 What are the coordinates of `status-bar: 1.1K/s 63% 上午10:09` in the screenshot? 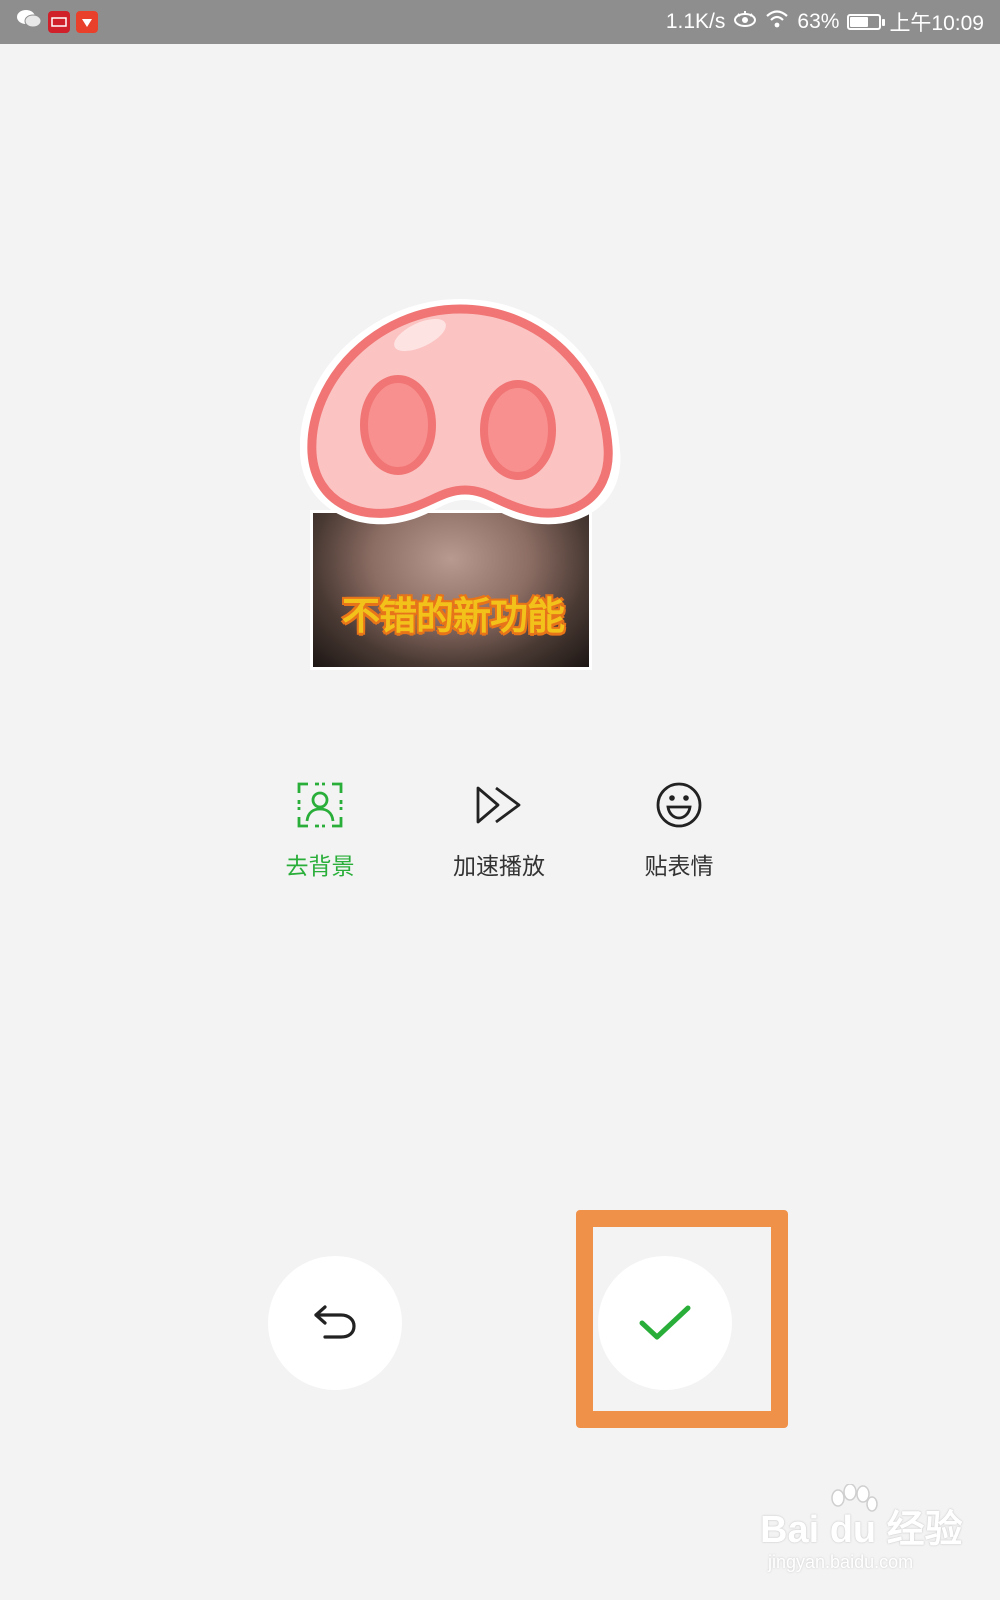 It's located at (500, 22).